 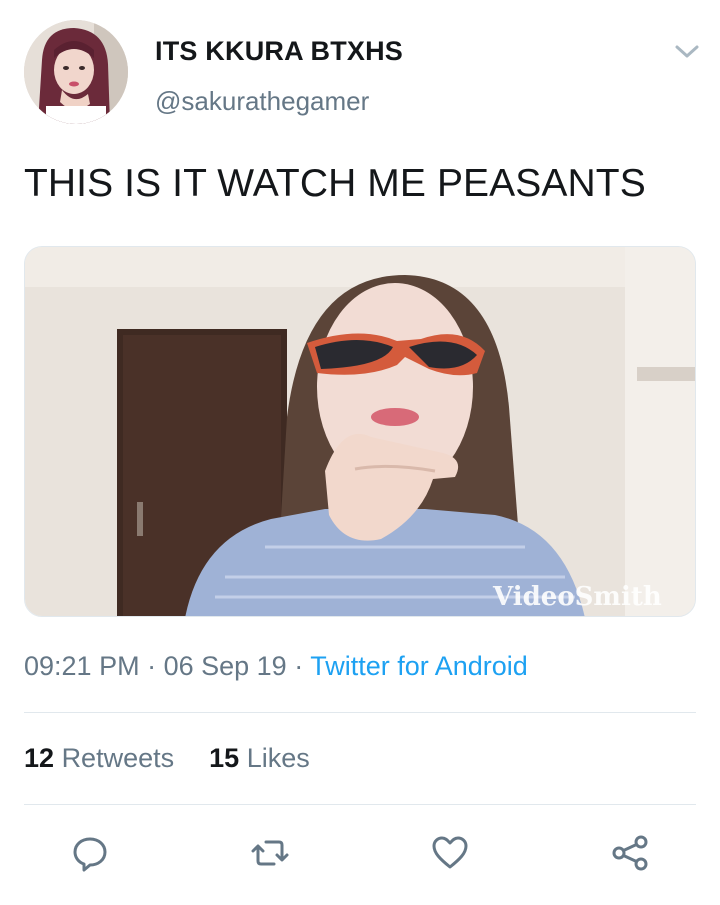 What do you see at coordinates (270, 853) in the screenshot?
I see `retweet-icon` at bounding box center [270, 853].